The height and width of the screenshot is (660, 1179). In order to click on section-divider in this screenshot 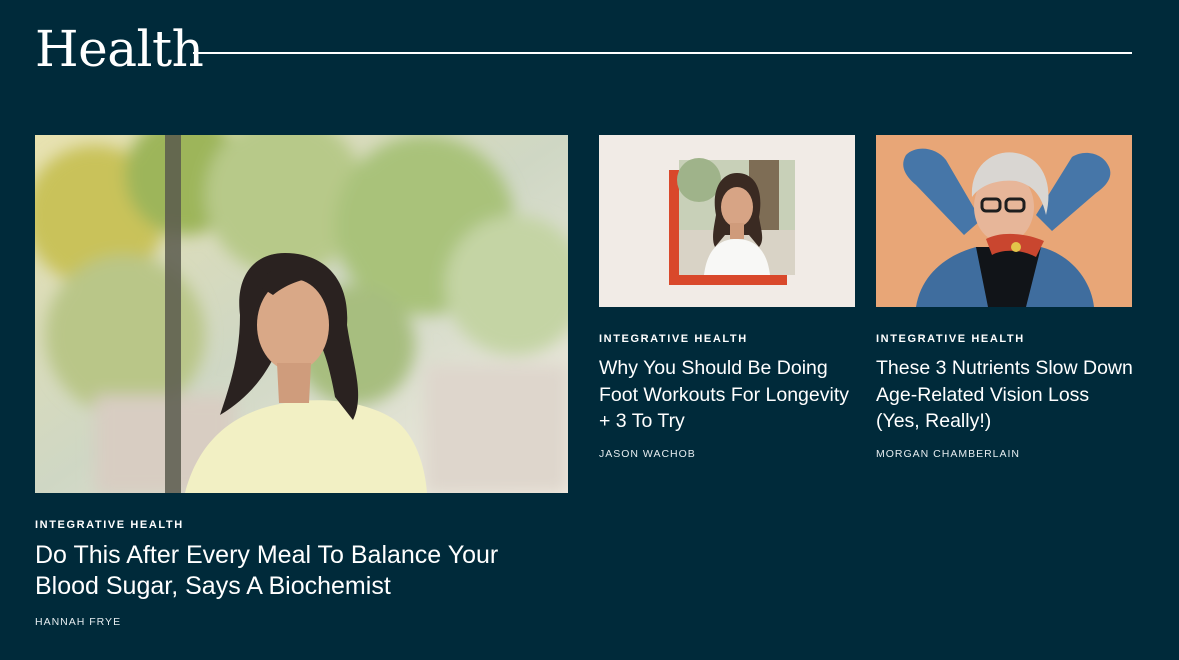, I will do `click(662, 53)`.